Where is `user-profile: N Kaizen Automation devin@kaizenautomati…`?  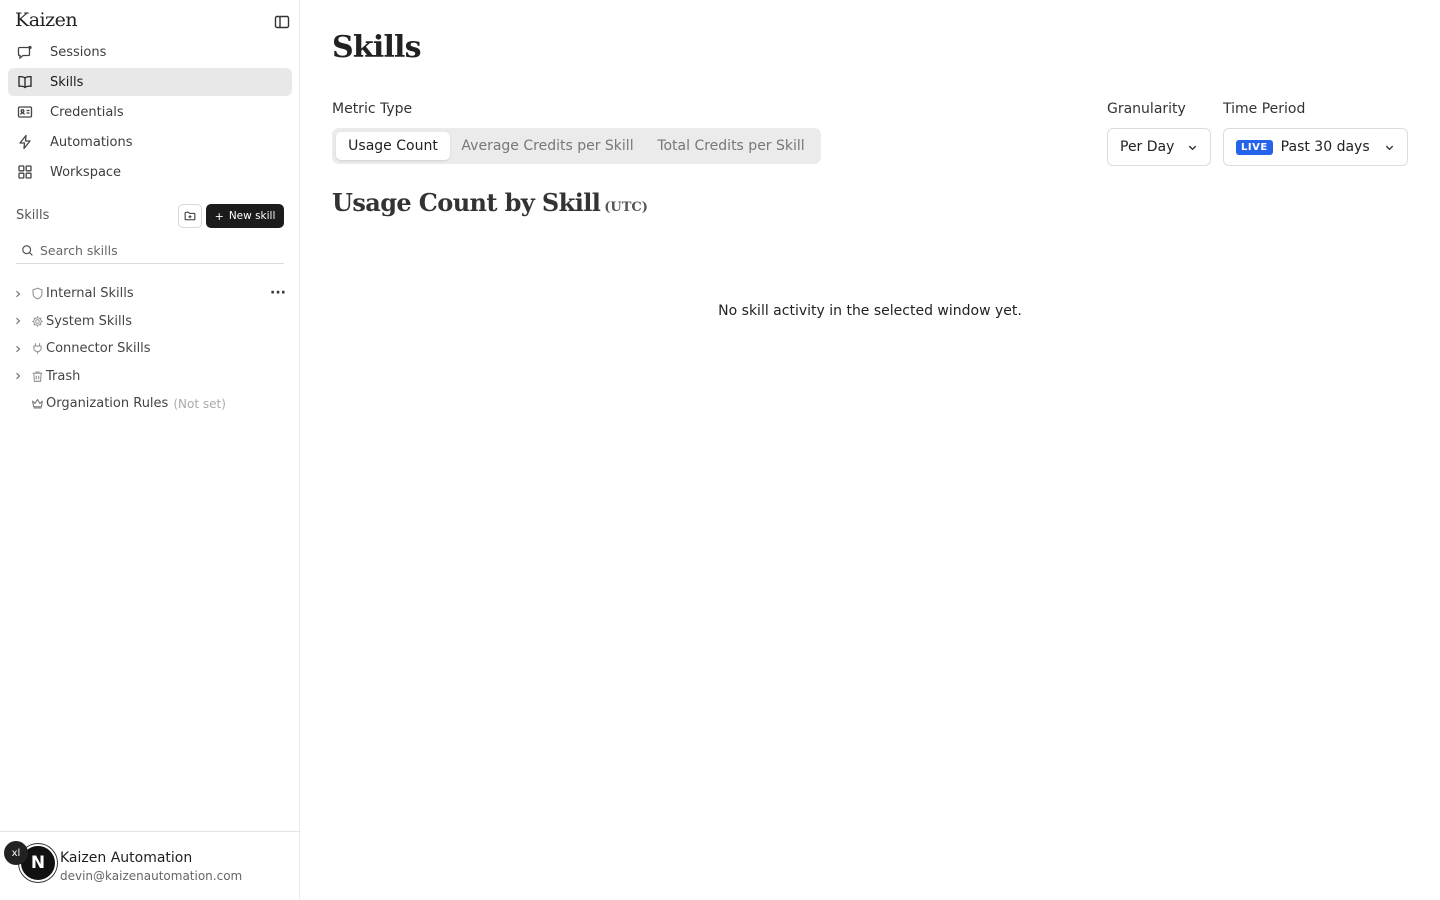 user-profile: N Kaizen Automation devin@kaizenautomati… is located at coordinates (150, 865).